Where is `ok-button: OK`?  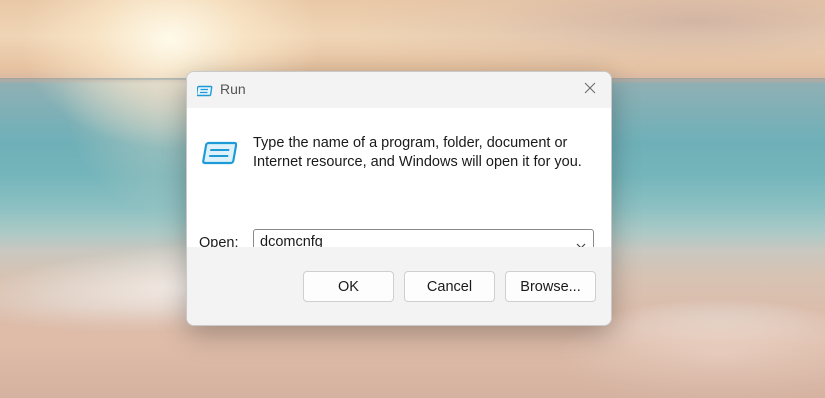
ok-button: OK is located at coordinates (348, 286).